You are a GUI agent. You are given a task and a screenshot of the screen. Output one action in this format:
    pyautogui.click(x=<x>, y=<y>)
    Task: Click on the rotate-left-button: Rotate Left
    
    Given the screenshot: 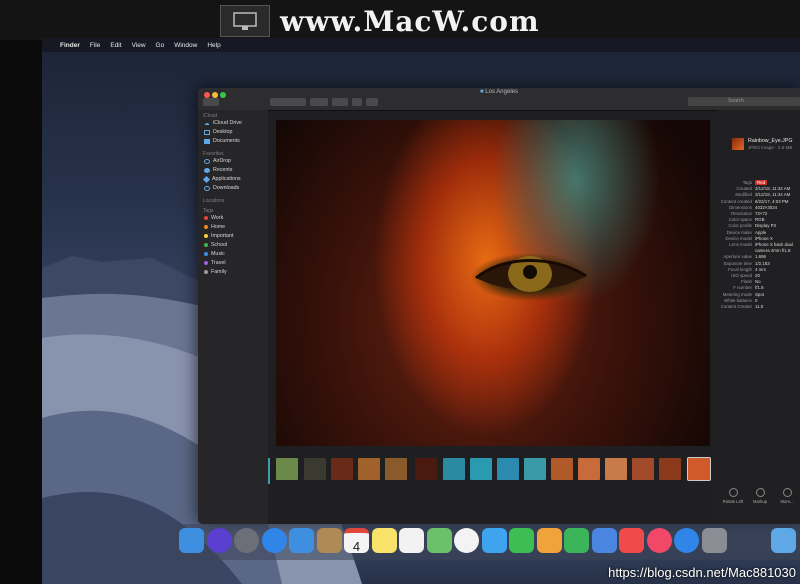 What is the action you would take?
    pyautogui.click(x=733, y=496)
    